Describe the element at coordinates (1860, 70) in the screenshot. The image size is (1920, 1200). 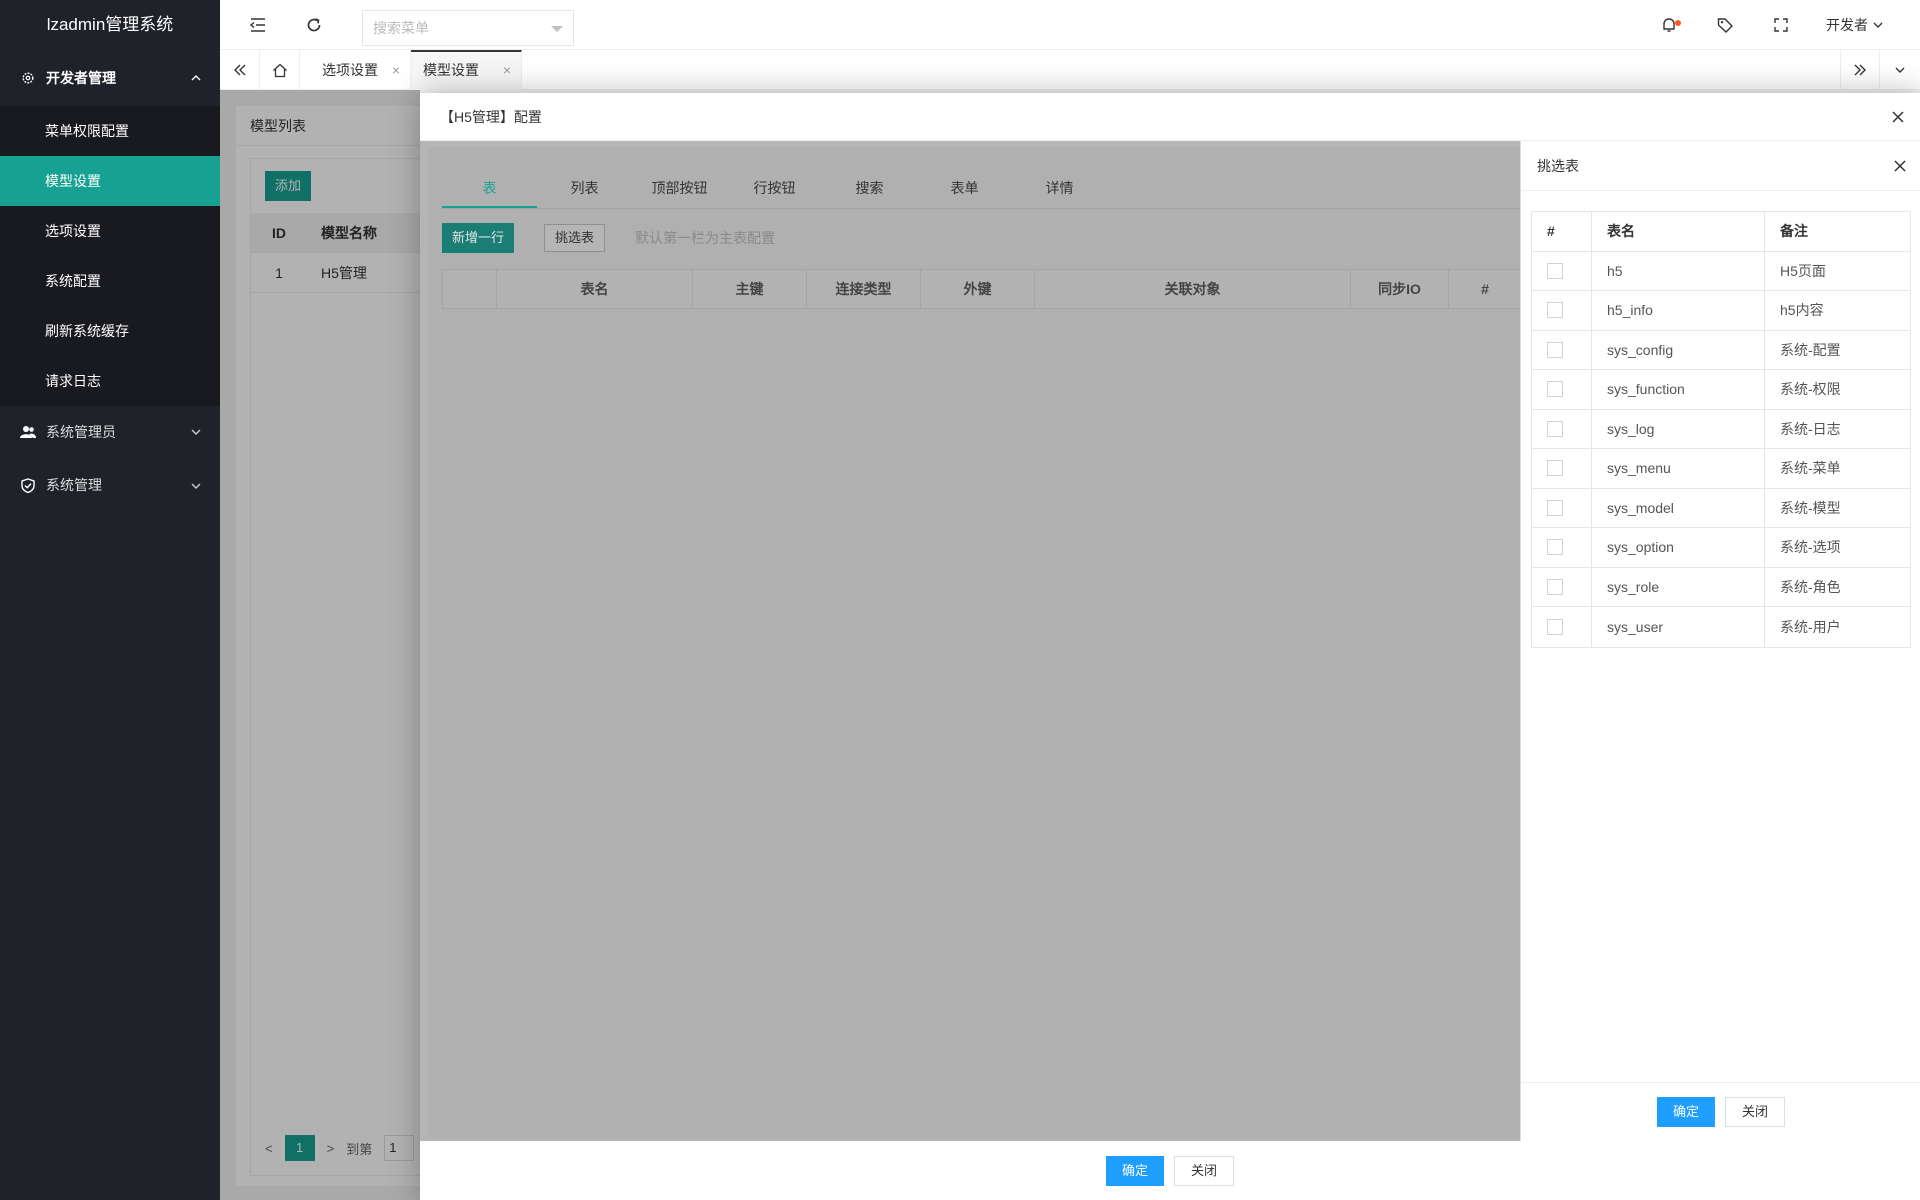
I see `tabs-scroll-right-icon` at that location.